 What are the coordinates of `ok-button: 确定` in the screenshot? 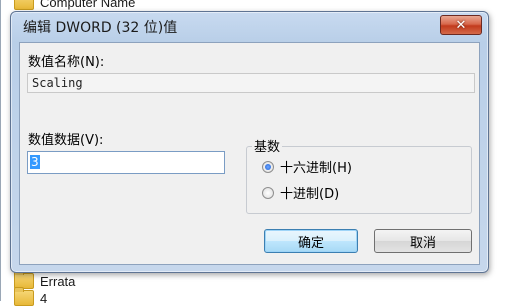 It's located at (311, 241).